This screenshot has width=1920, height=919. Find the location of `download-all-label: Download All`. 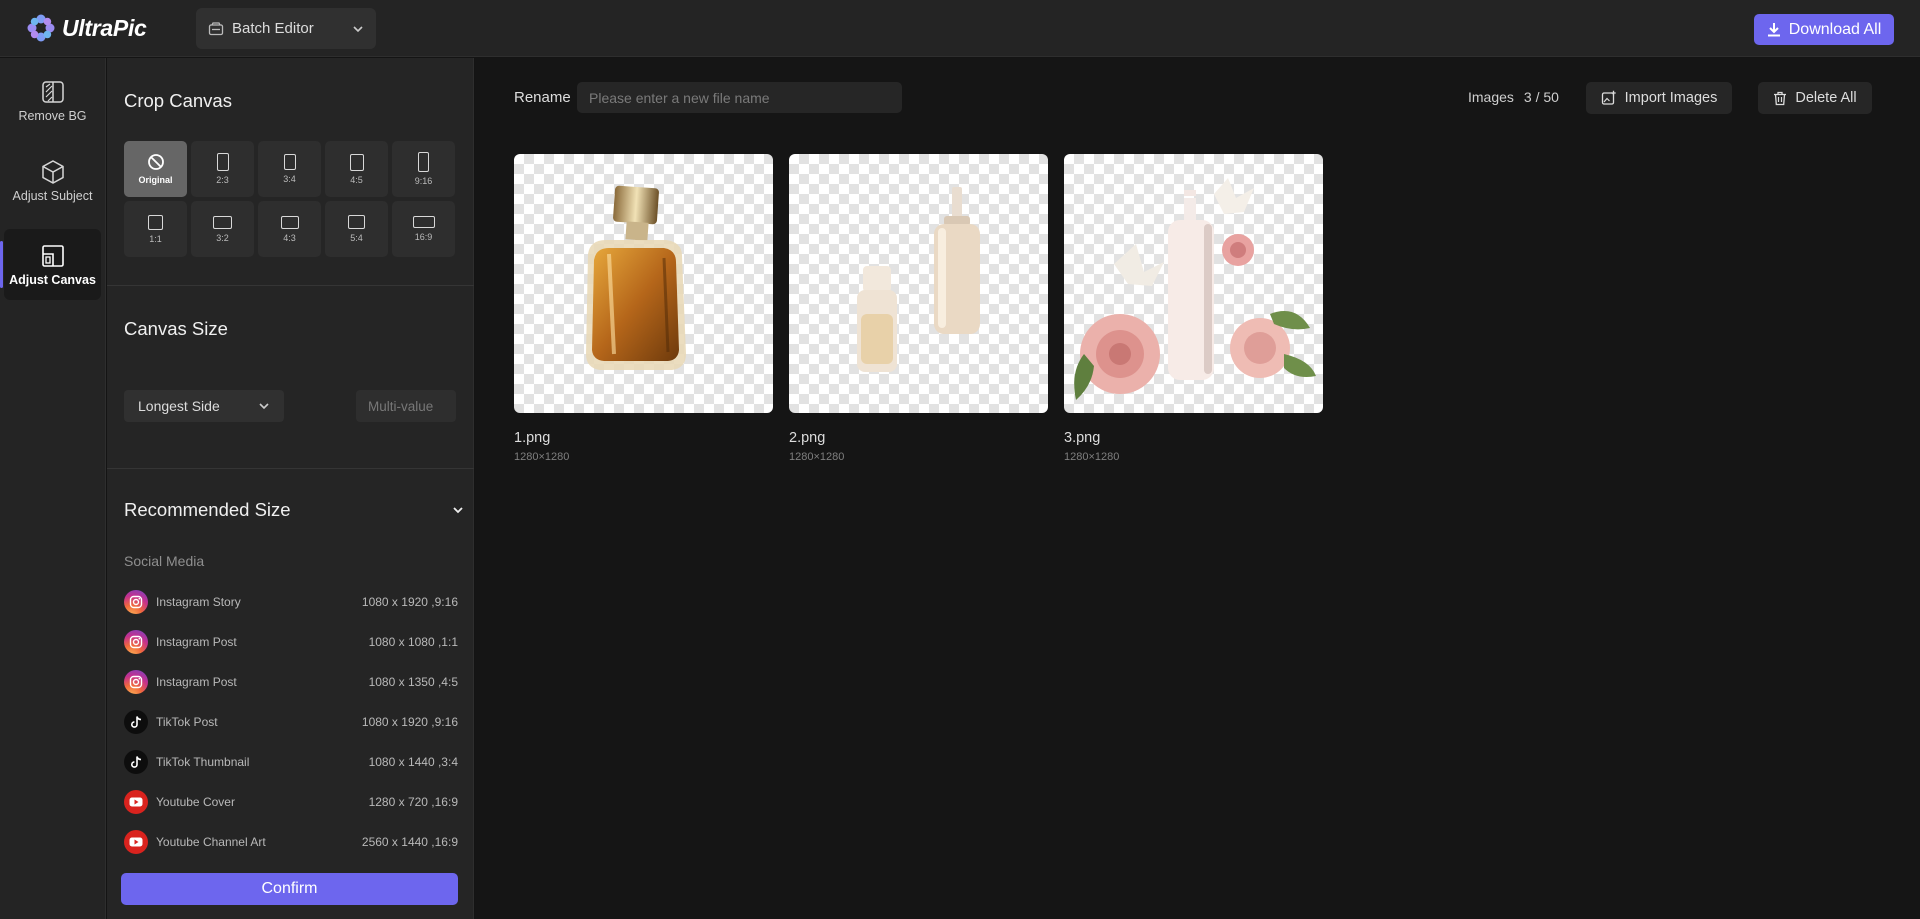

download-all-label: Download All is located at coordinates (1835, 29).